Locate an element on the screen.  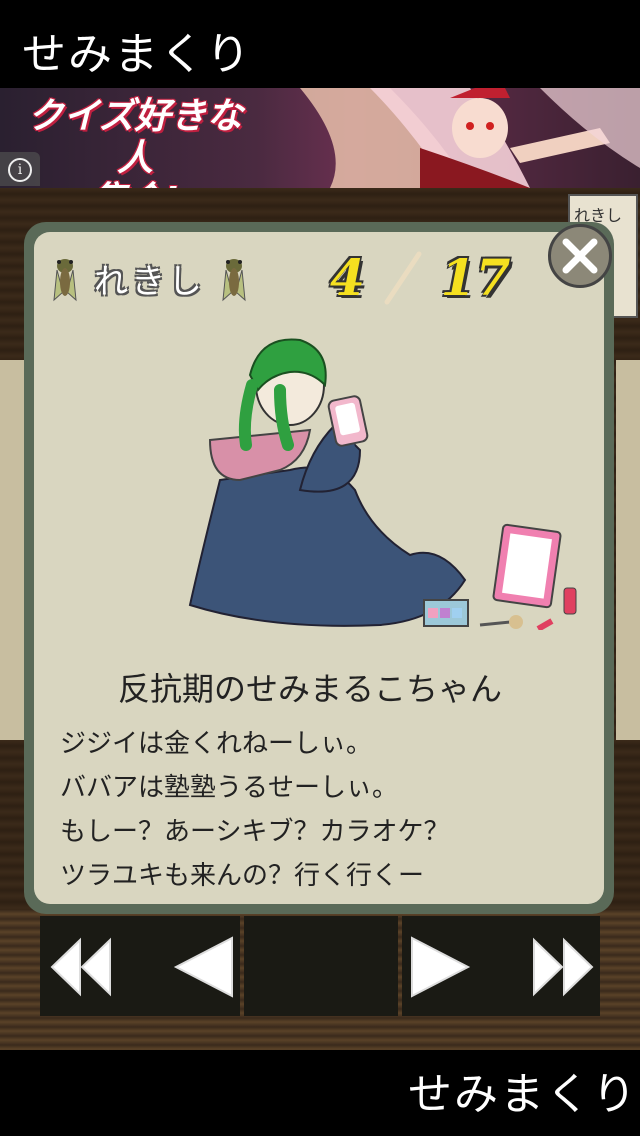
close-icon is located at coordinates (580, 256).